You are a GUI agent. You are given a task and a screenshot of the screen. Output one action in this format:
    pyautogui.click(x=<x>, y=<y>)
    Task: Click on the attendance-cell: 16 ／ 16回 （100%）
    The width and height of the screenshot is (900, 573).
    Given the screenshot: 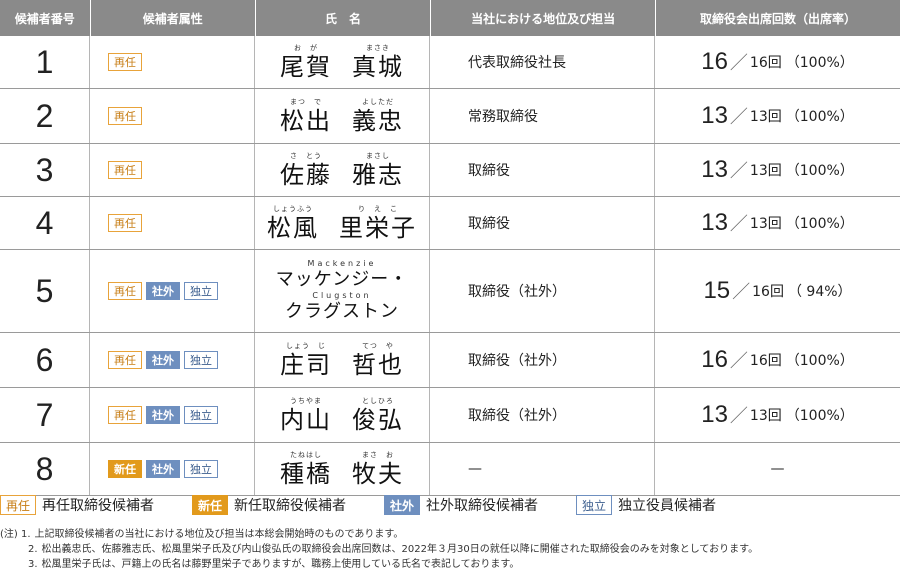 What is the action you would take?
    pyautogui.click(x=777, y=62)
    